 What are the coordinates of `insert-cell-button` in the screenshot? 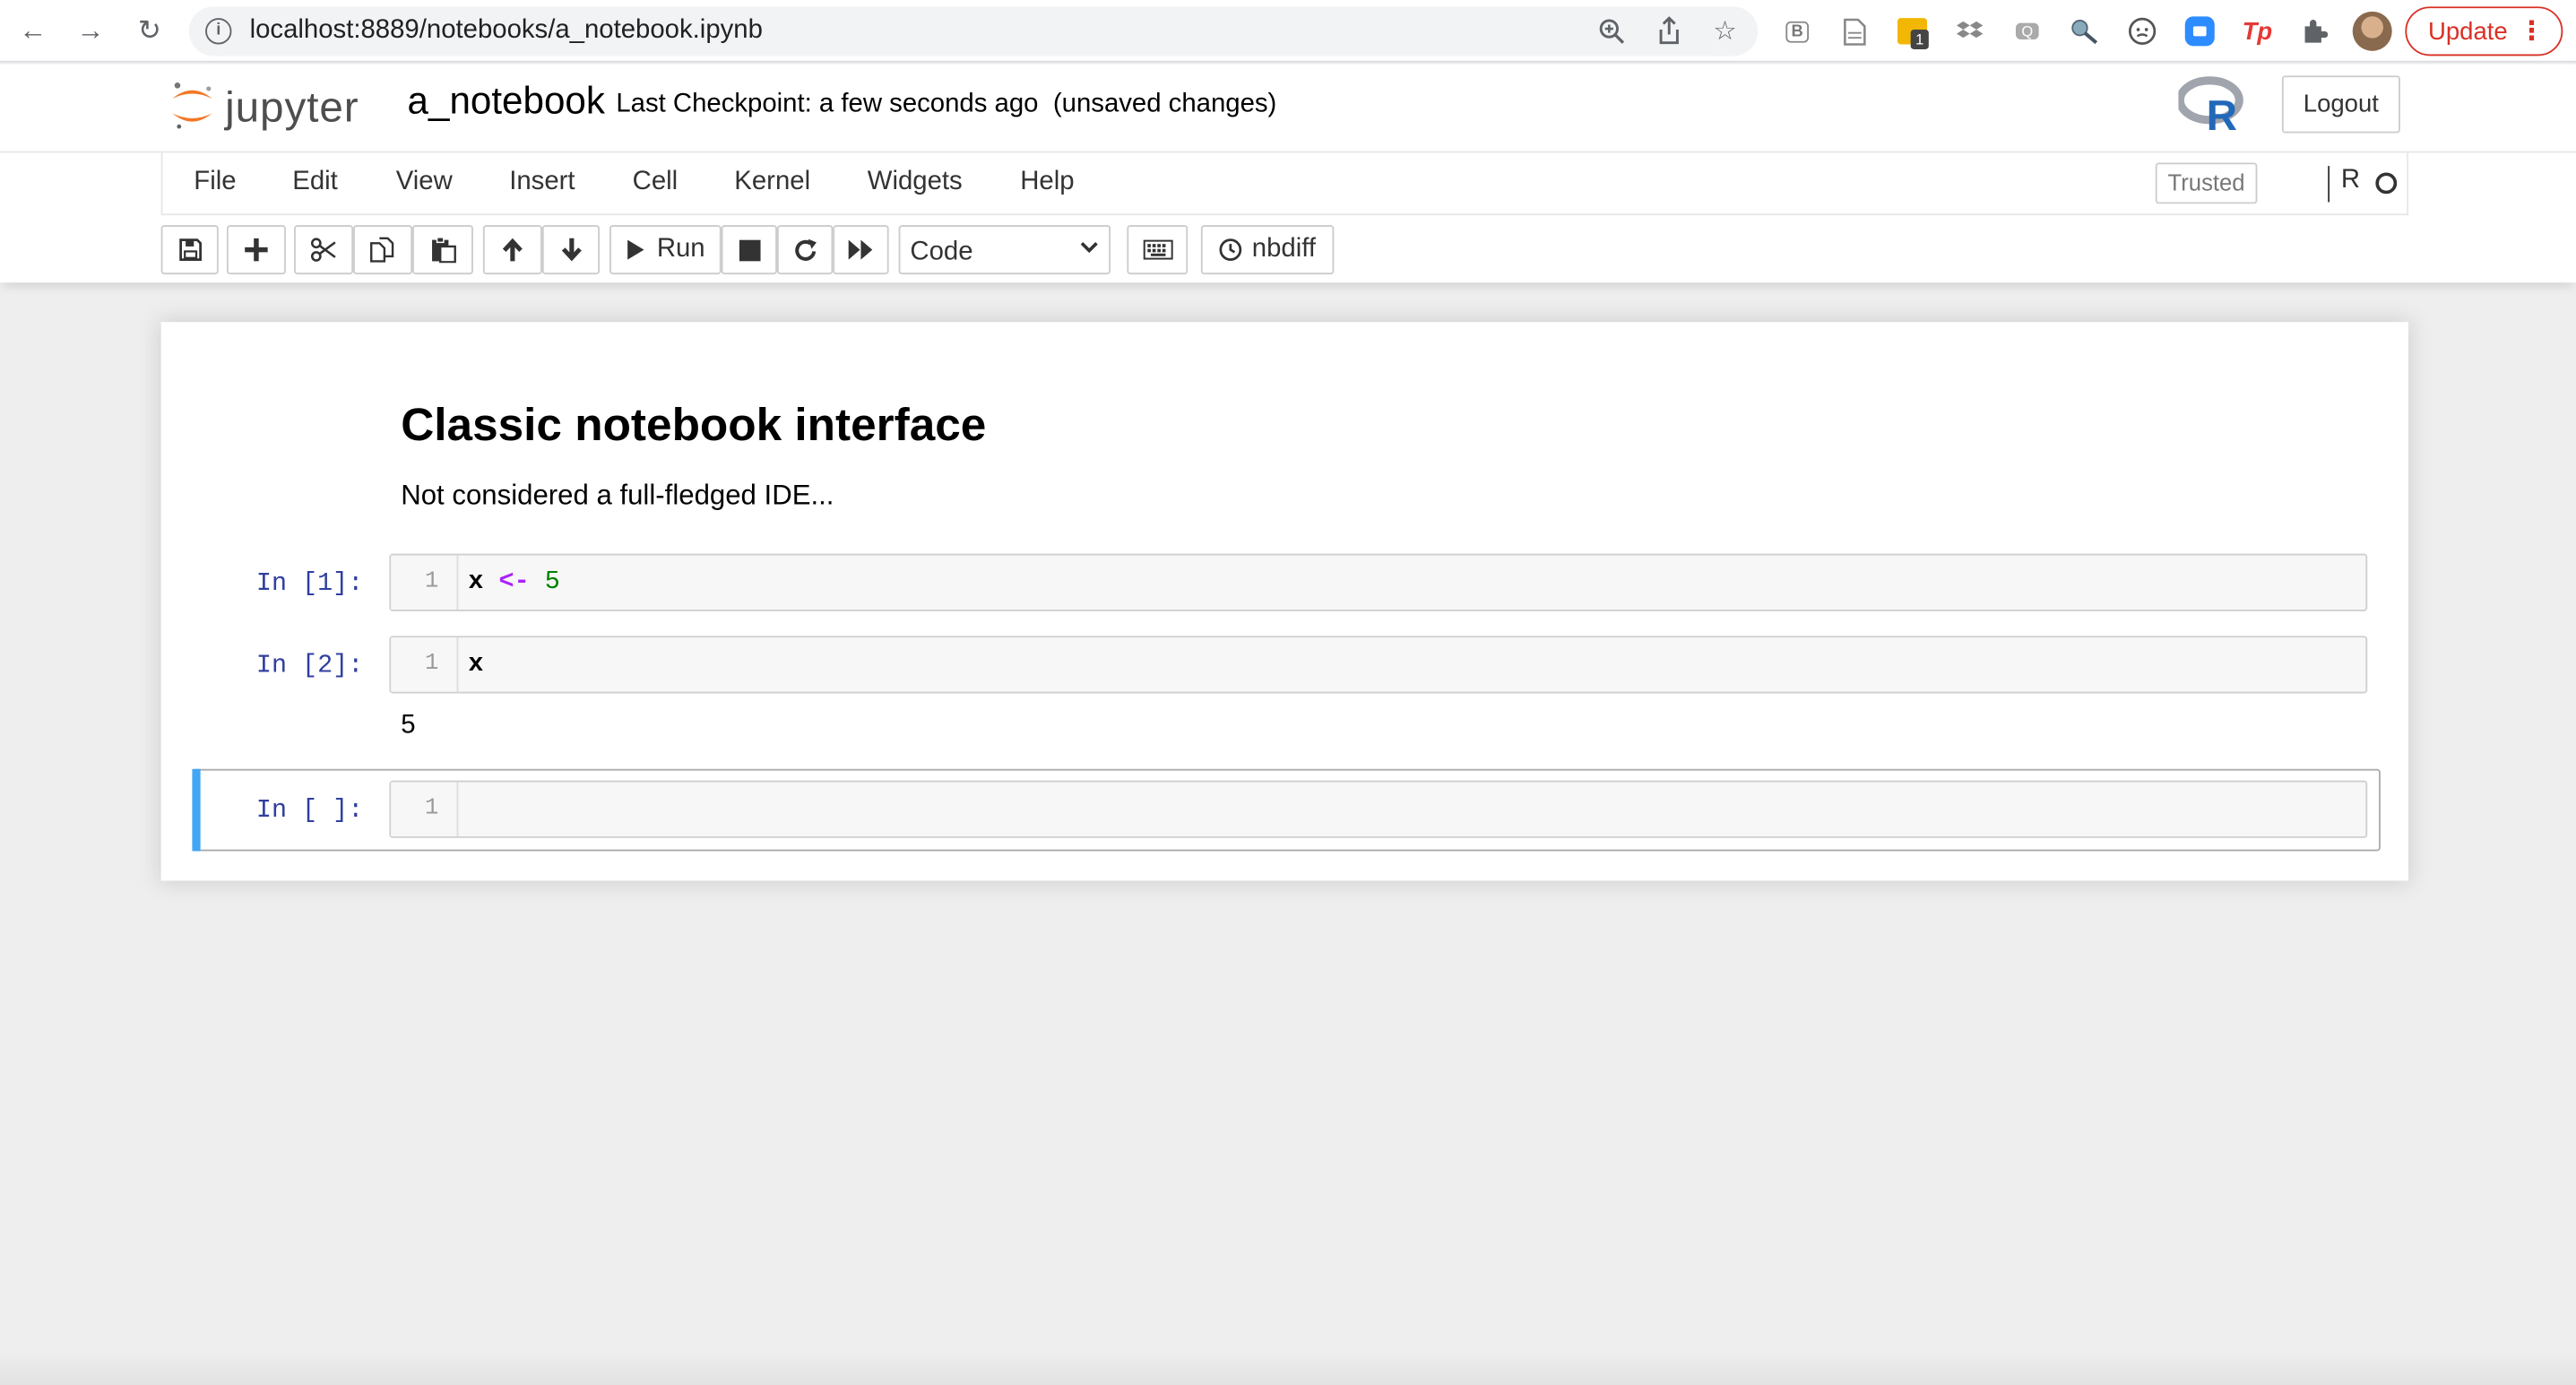 It's located at (256, 250).